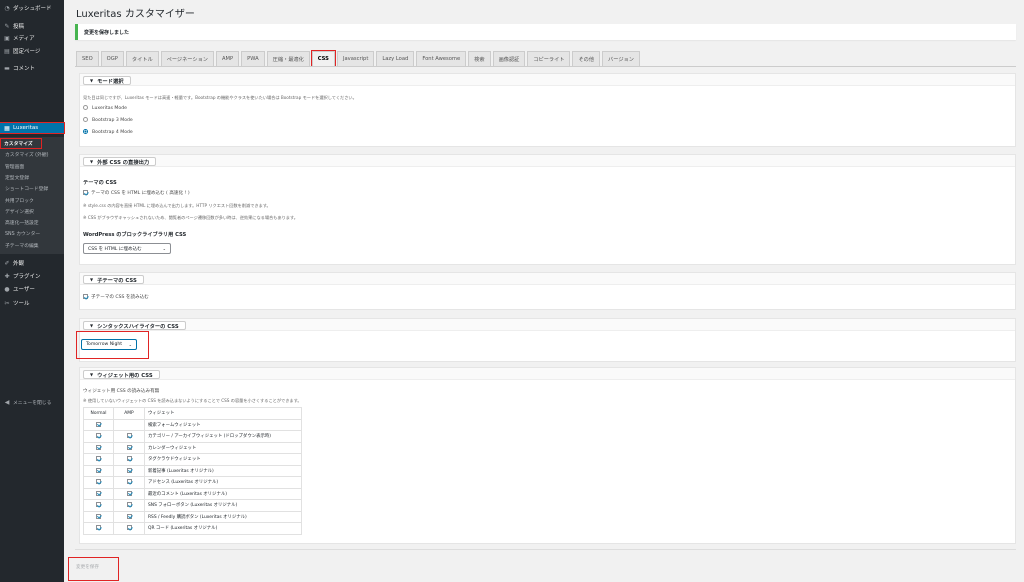 This screenshot has width=1024, height=582. What do you see at coordinates (109, 344) in the screenshot?
I see `syntax-theme-select: Tomorrow Night ⌄` at bounding box center [109, 344].